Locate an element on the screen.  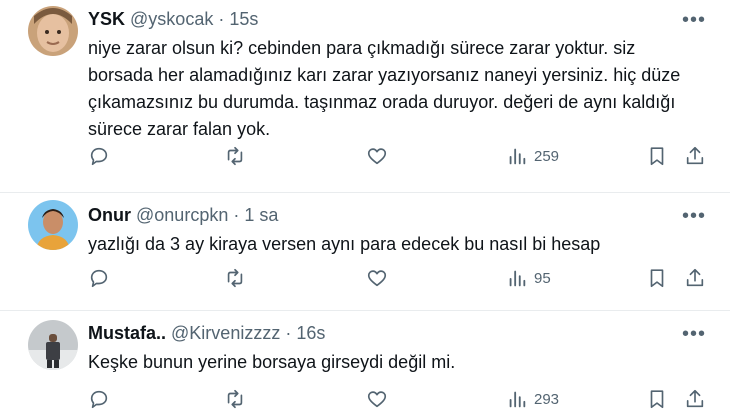
display-name: YSK is located at coordinates (106, 19).